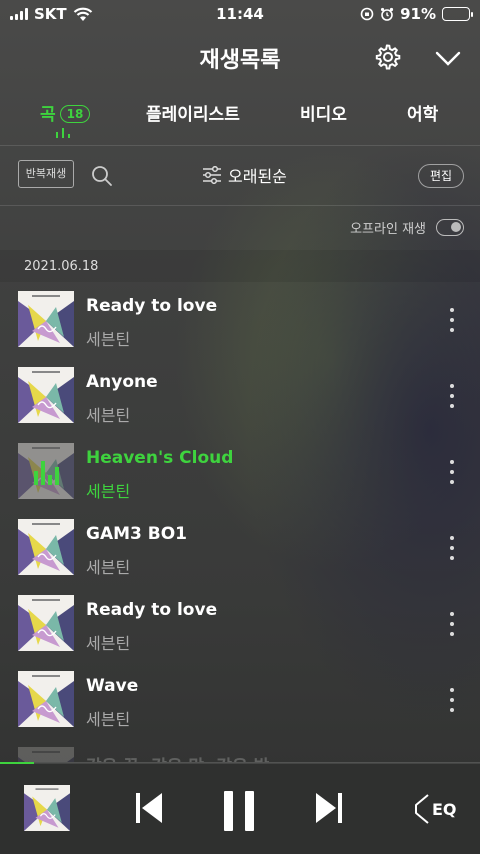 The image size is (480, 854). I want to click on eq-button: EQ, so click(434, 809).